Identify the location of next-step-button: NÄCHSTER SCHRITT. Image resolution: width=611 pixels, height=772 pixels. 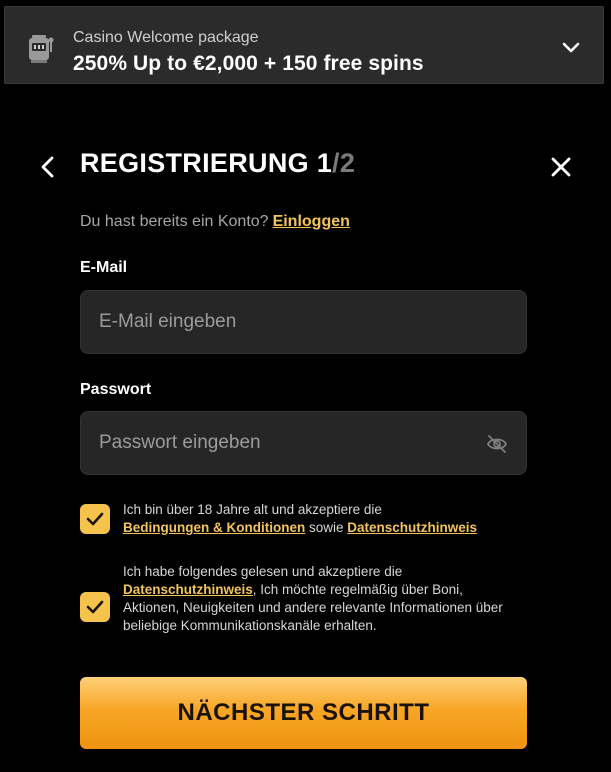
(303, 713).